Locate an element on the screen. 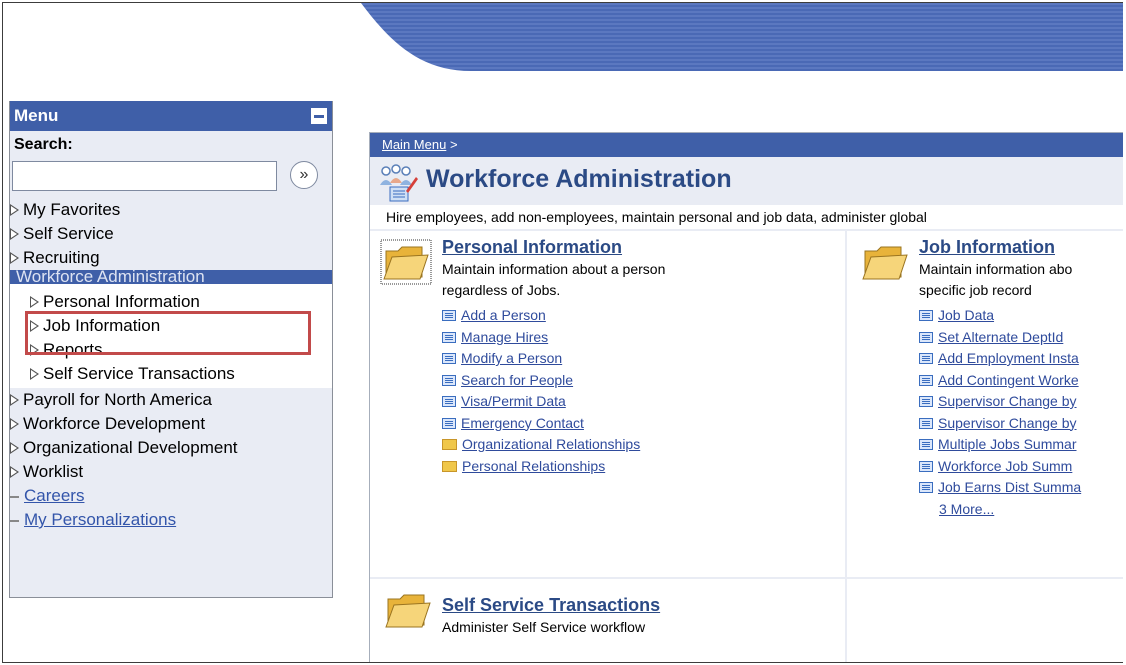 The height and width of the screenshot is (665, 1126). collapse-menu-icon is located at coordinates (319, 116).